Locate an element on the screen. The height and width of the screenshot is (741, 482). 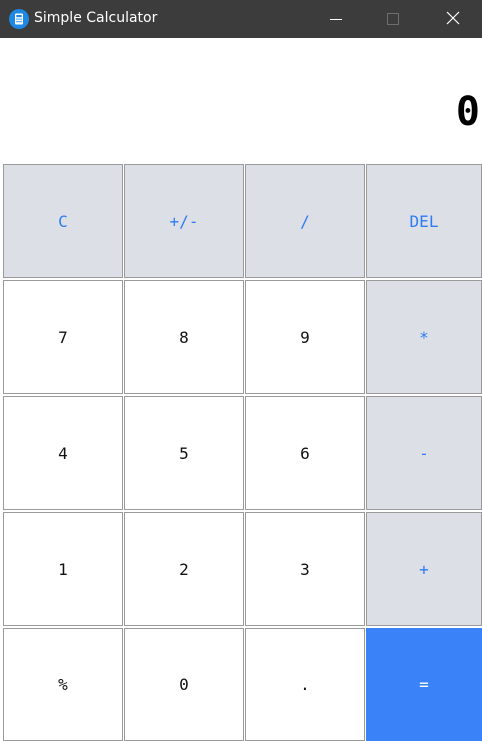
digit-7-button: 7 is located at coordinates (63, 337).